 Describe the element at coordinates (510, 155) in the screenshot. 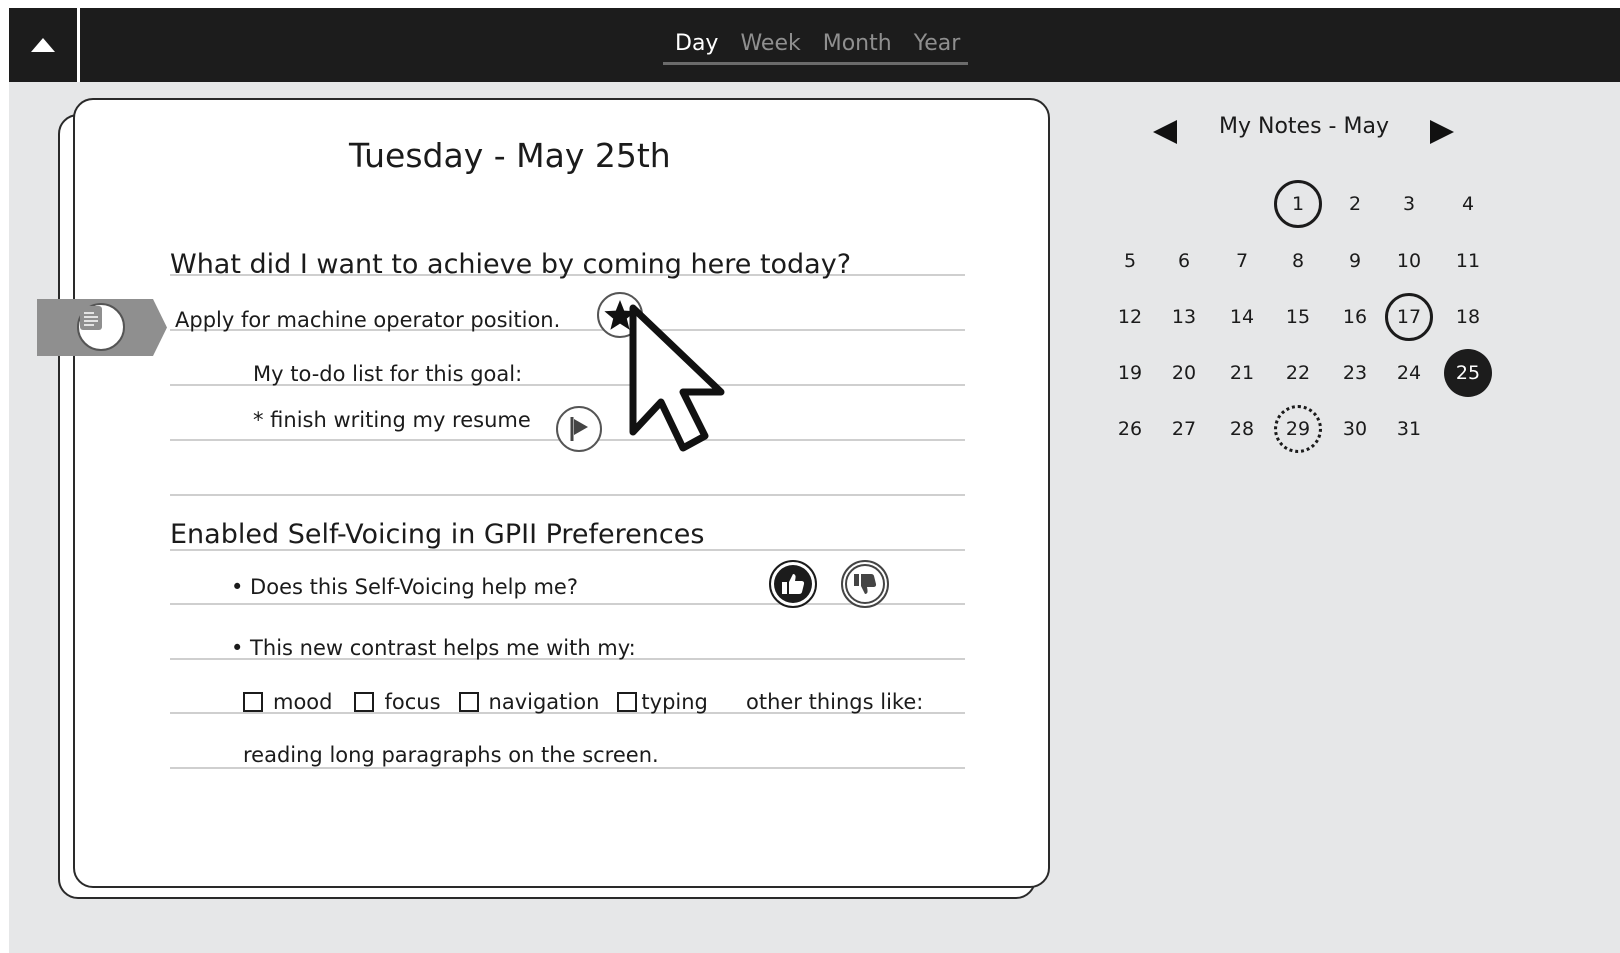

I see `page-title: Tuesday - May 25th` at that location.